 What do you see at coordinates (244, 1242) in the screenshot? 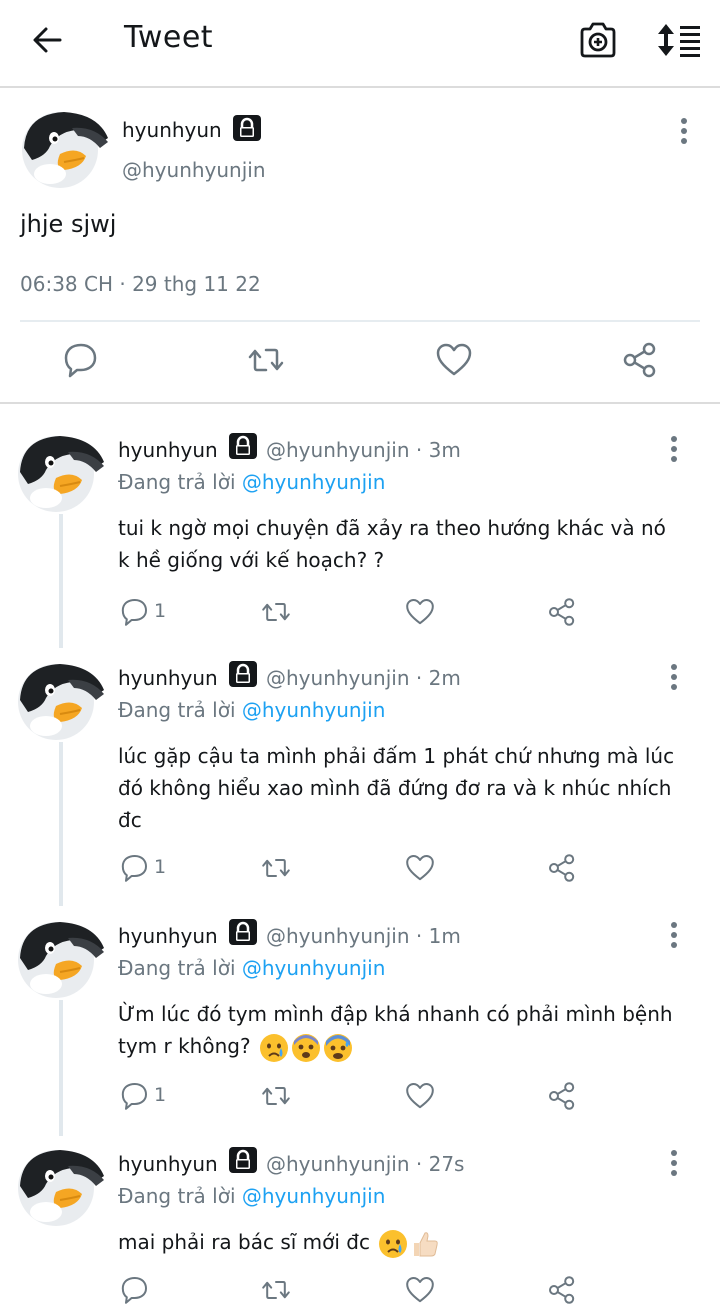
I see `reply-text: mai phải ra bác sĩ mới đc` at bounding box center [244, 1242].